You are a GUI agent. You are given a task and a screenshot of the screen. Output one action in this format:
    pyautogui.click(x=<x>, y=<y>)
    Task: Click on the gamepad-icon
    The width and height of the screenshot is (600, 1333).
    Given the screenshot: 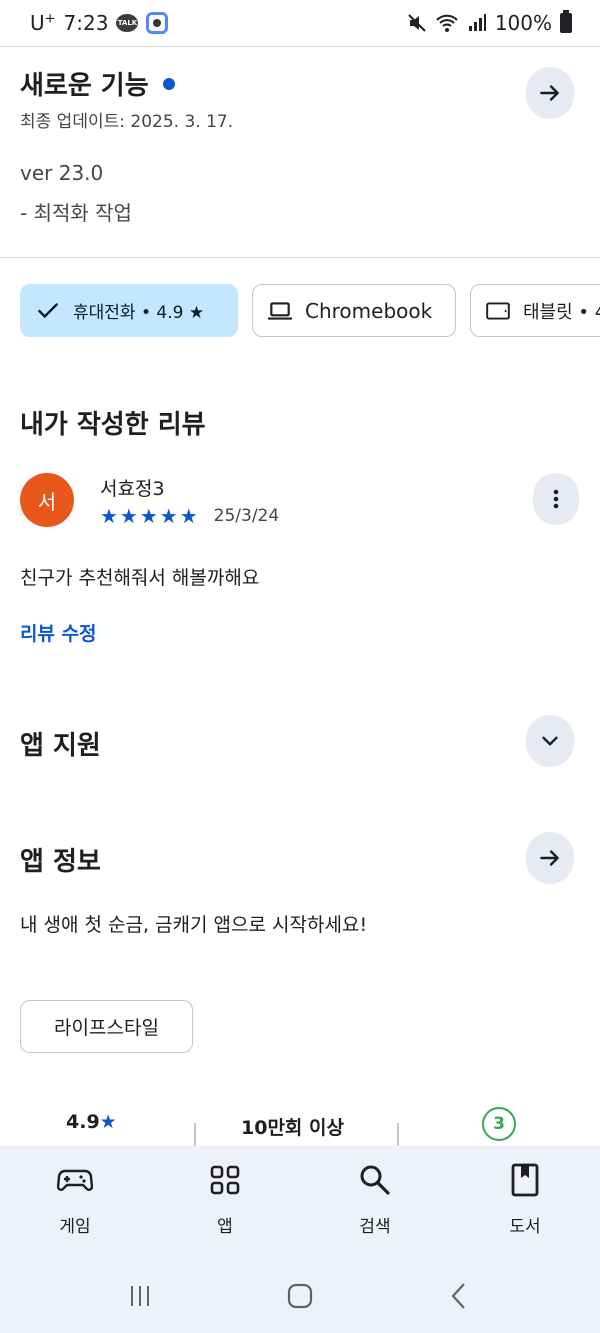 What is the action you would take?
    pyautogui.click(x=75, y=1180)
    